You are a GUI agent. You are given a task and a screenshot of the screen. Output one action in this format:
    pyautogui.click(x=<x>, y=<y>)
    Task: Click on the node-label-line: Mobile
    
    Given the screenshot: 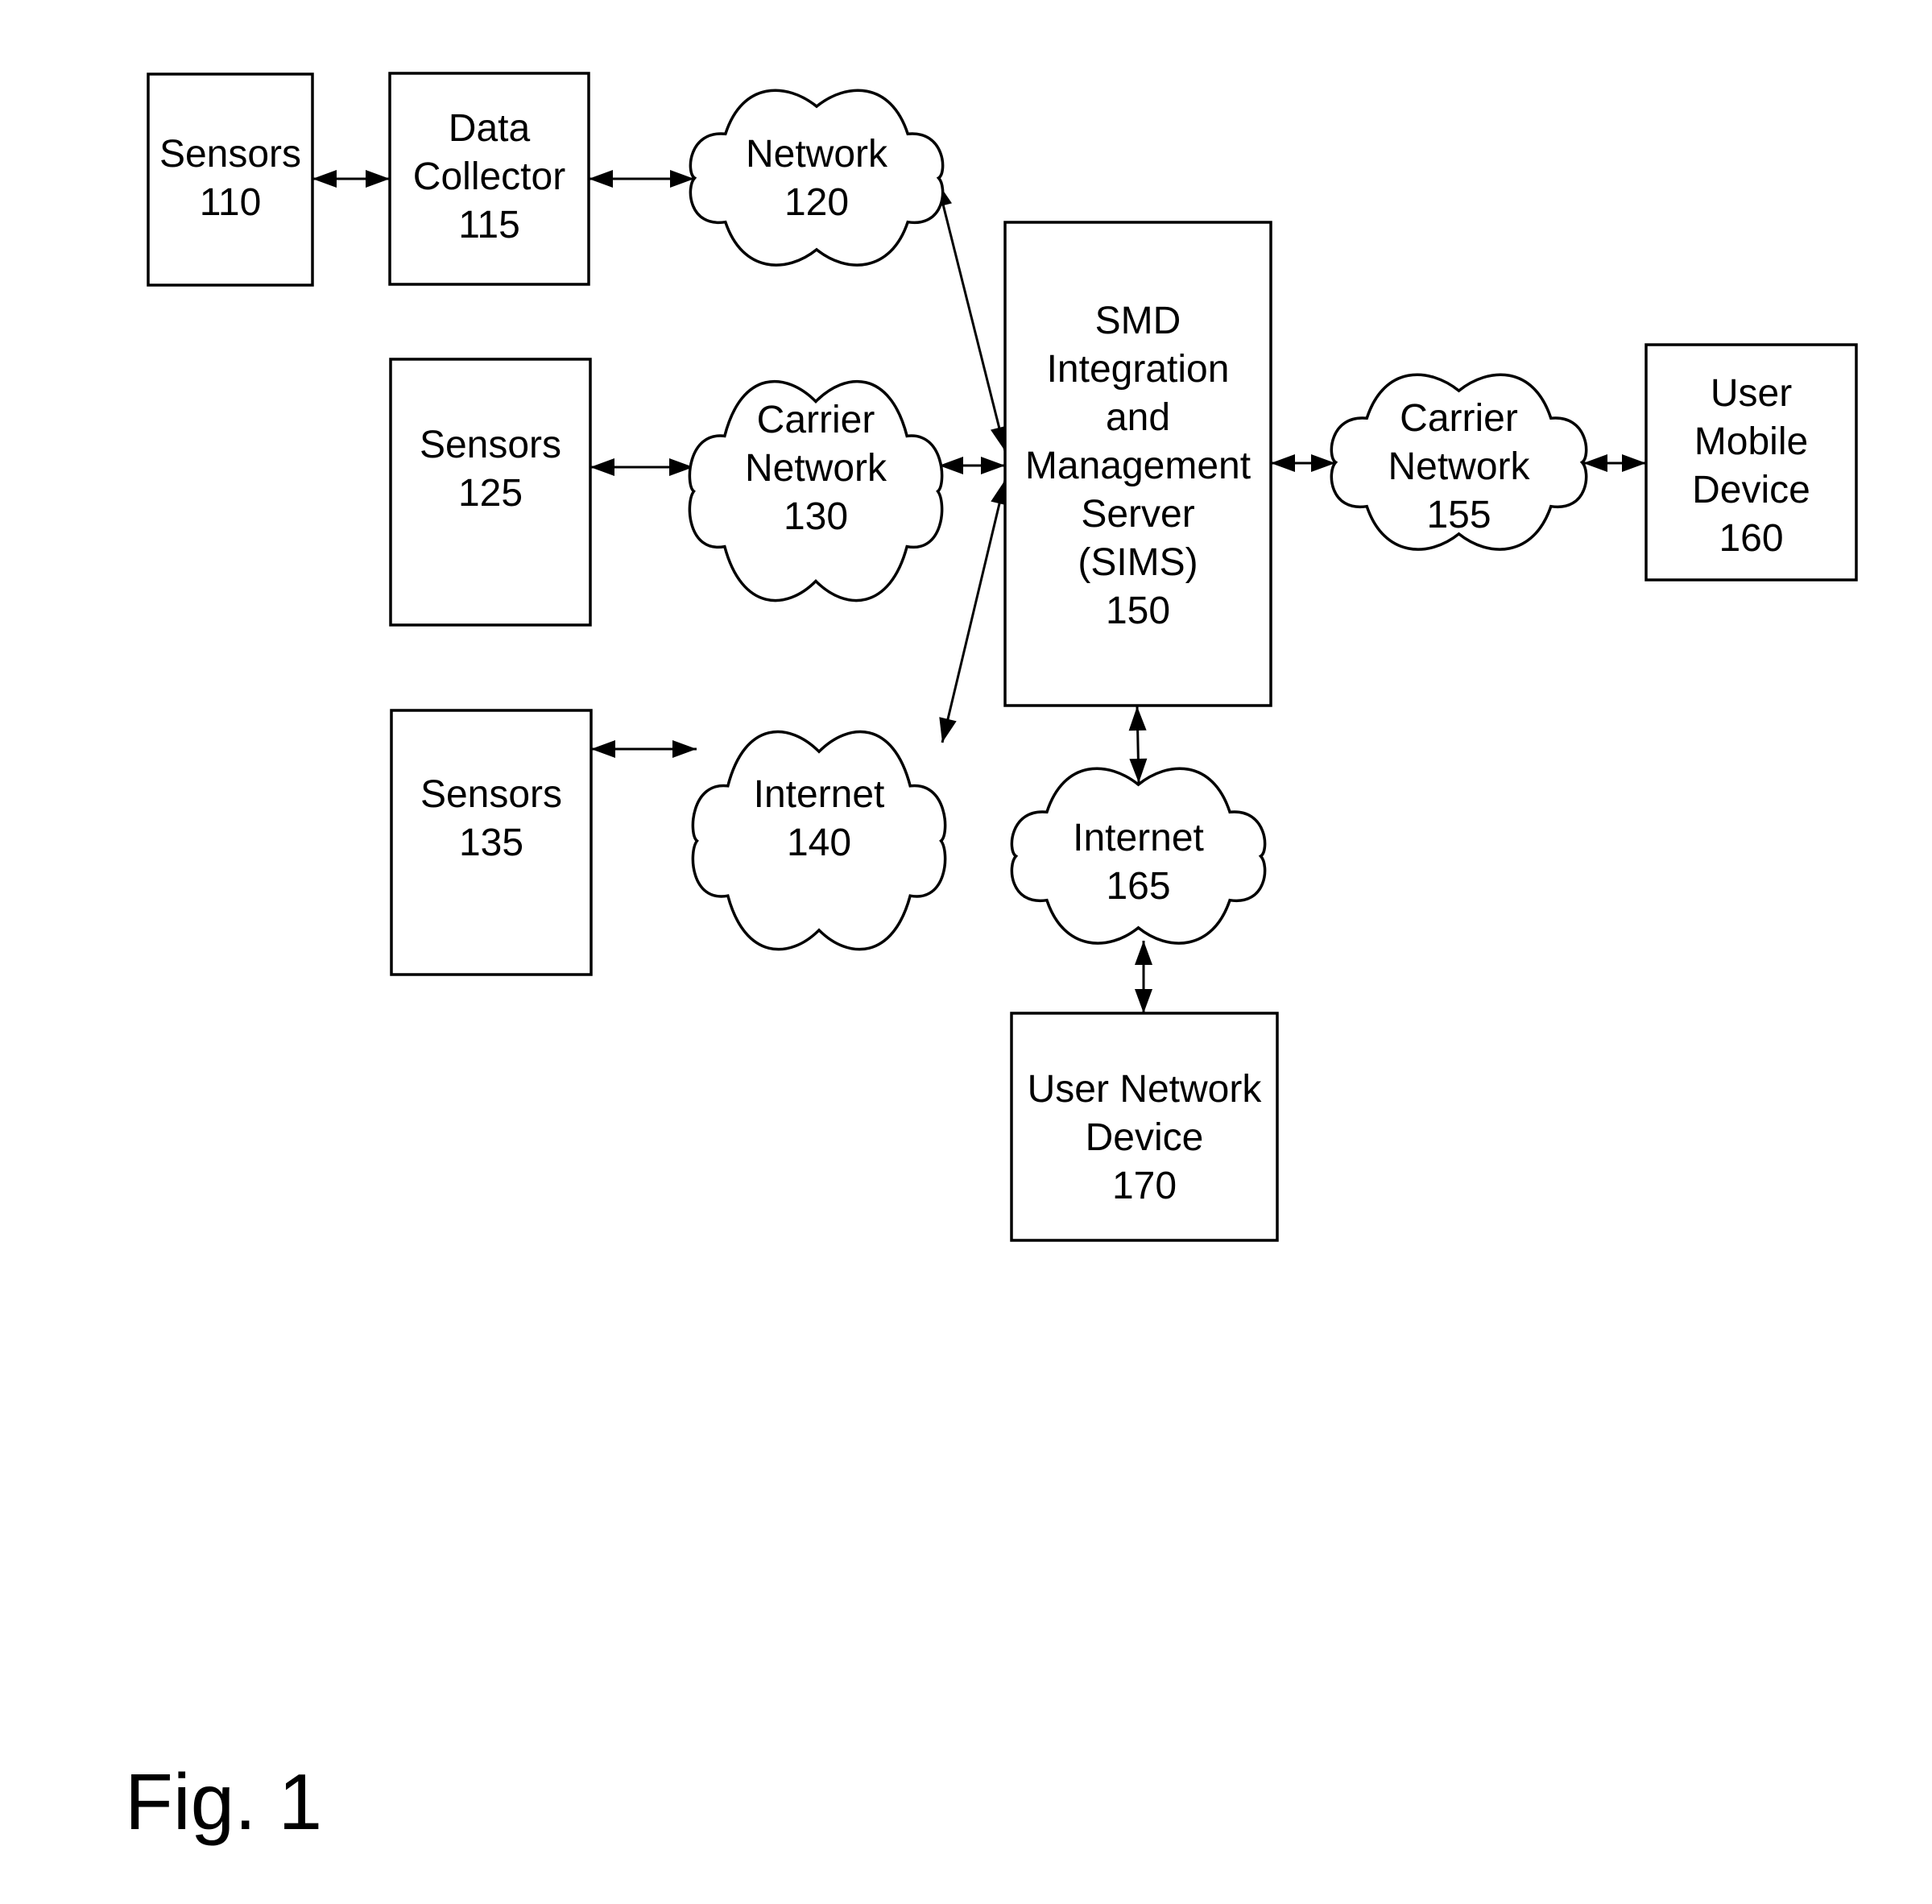 What is the action you would take?
    pyautogui.click(x=1751, y=442)
    